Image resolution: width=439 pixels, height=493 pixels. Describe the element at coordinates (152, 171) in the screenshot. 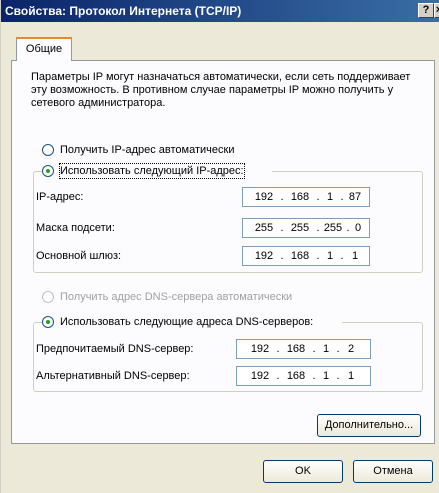

I see `ip-manual-label: Использовать следующий IP-адрес:` at that location.